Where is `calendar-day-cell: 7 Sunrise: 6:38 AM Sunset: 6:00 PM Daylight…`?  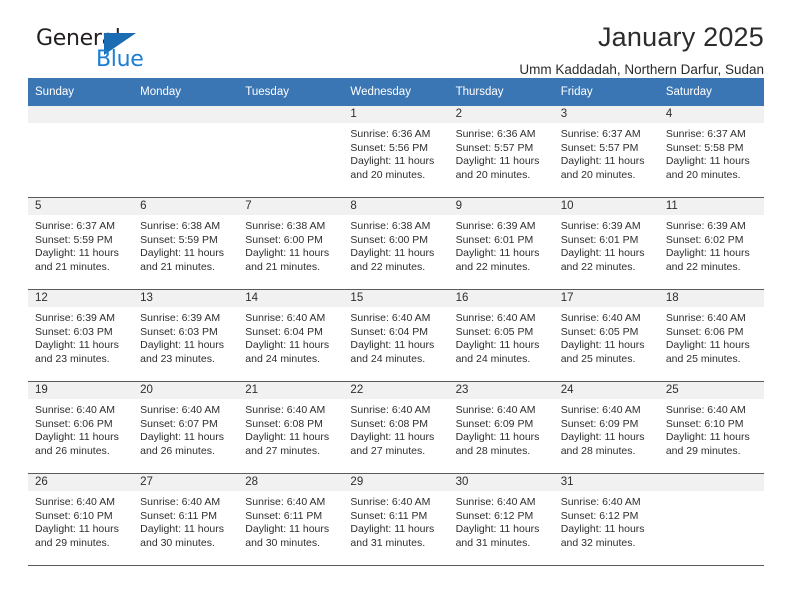
calendar-day-cell: 7 Sunrise: 6:38 AM Sunset: 6:00 PM Daylight… is located at coordinates (291, 243).